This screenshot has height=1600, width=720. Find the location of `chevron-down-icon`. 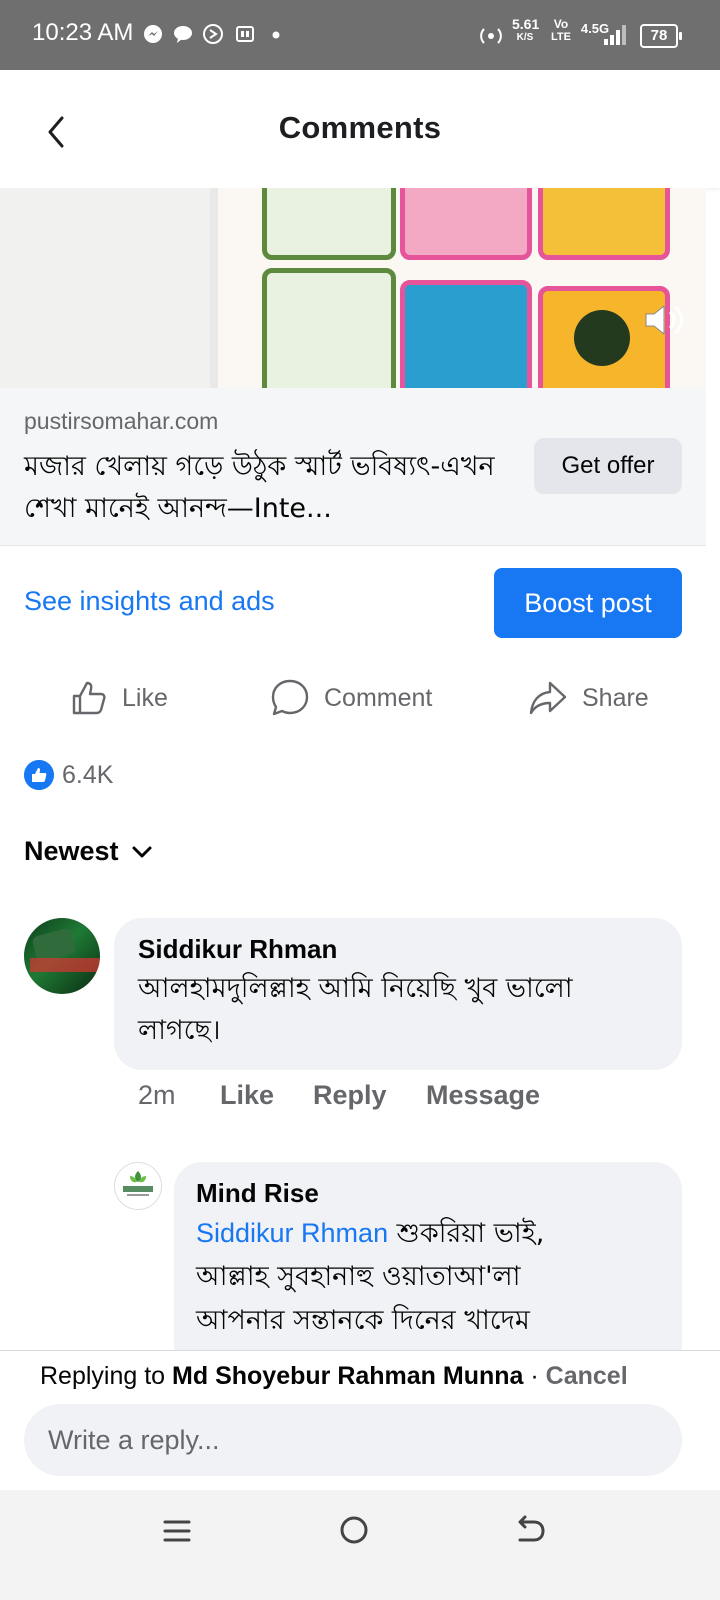

chevron-down-icon is located at coordinates (142, 851).